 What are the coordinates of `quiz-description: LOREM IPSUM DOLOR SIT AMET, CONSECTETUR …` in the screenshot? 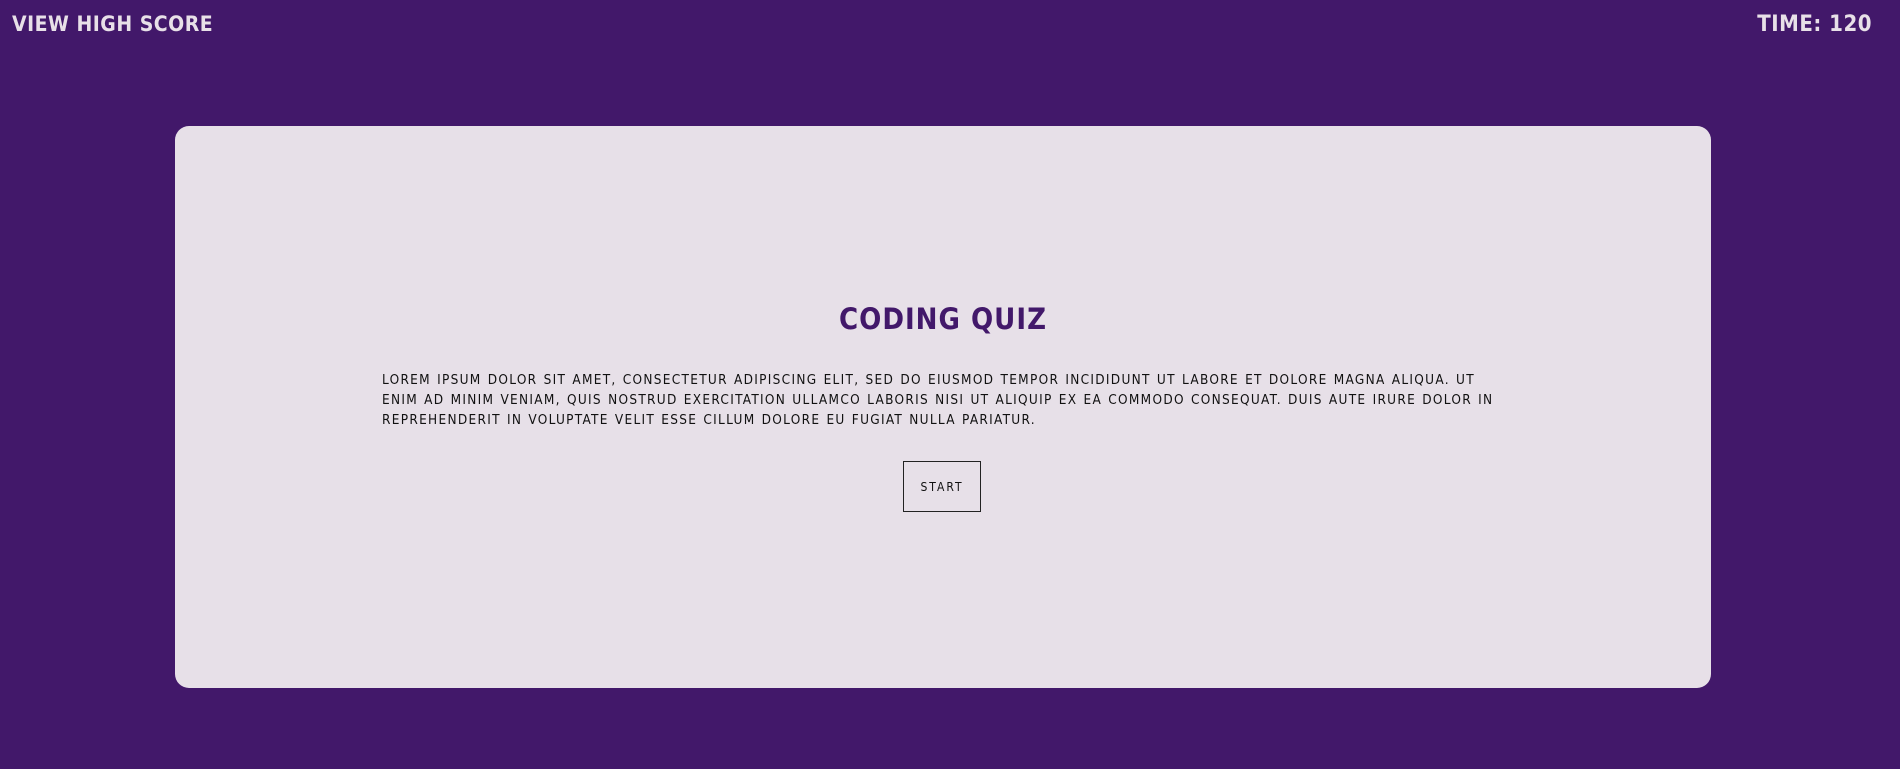 It's located at (938, 400).